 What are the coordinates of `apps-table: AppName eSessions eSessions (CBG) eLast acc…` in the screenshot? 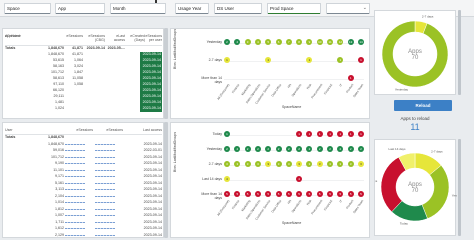 It's located at (83, 74).